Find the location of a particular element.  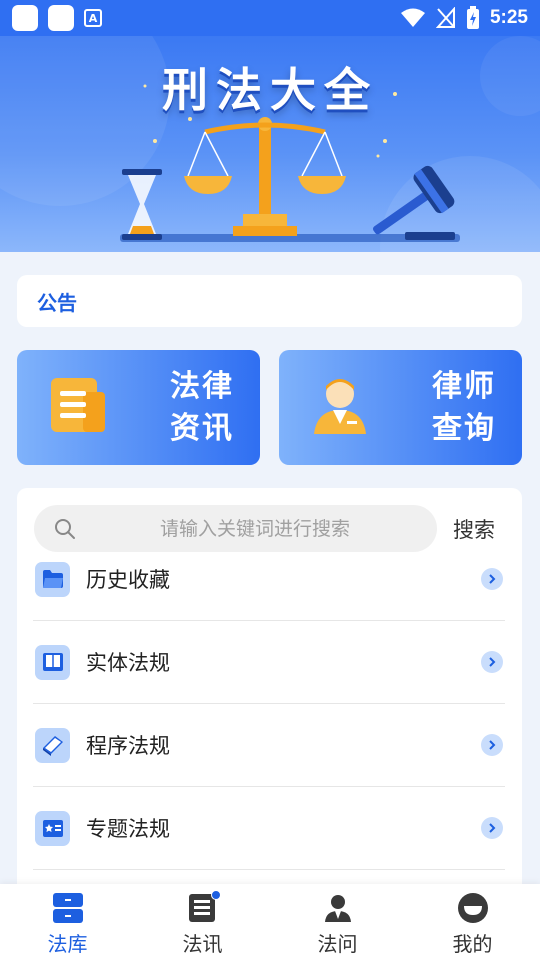

list-item-procedural-law: 程序法规 is located at coordinates (269, 745).